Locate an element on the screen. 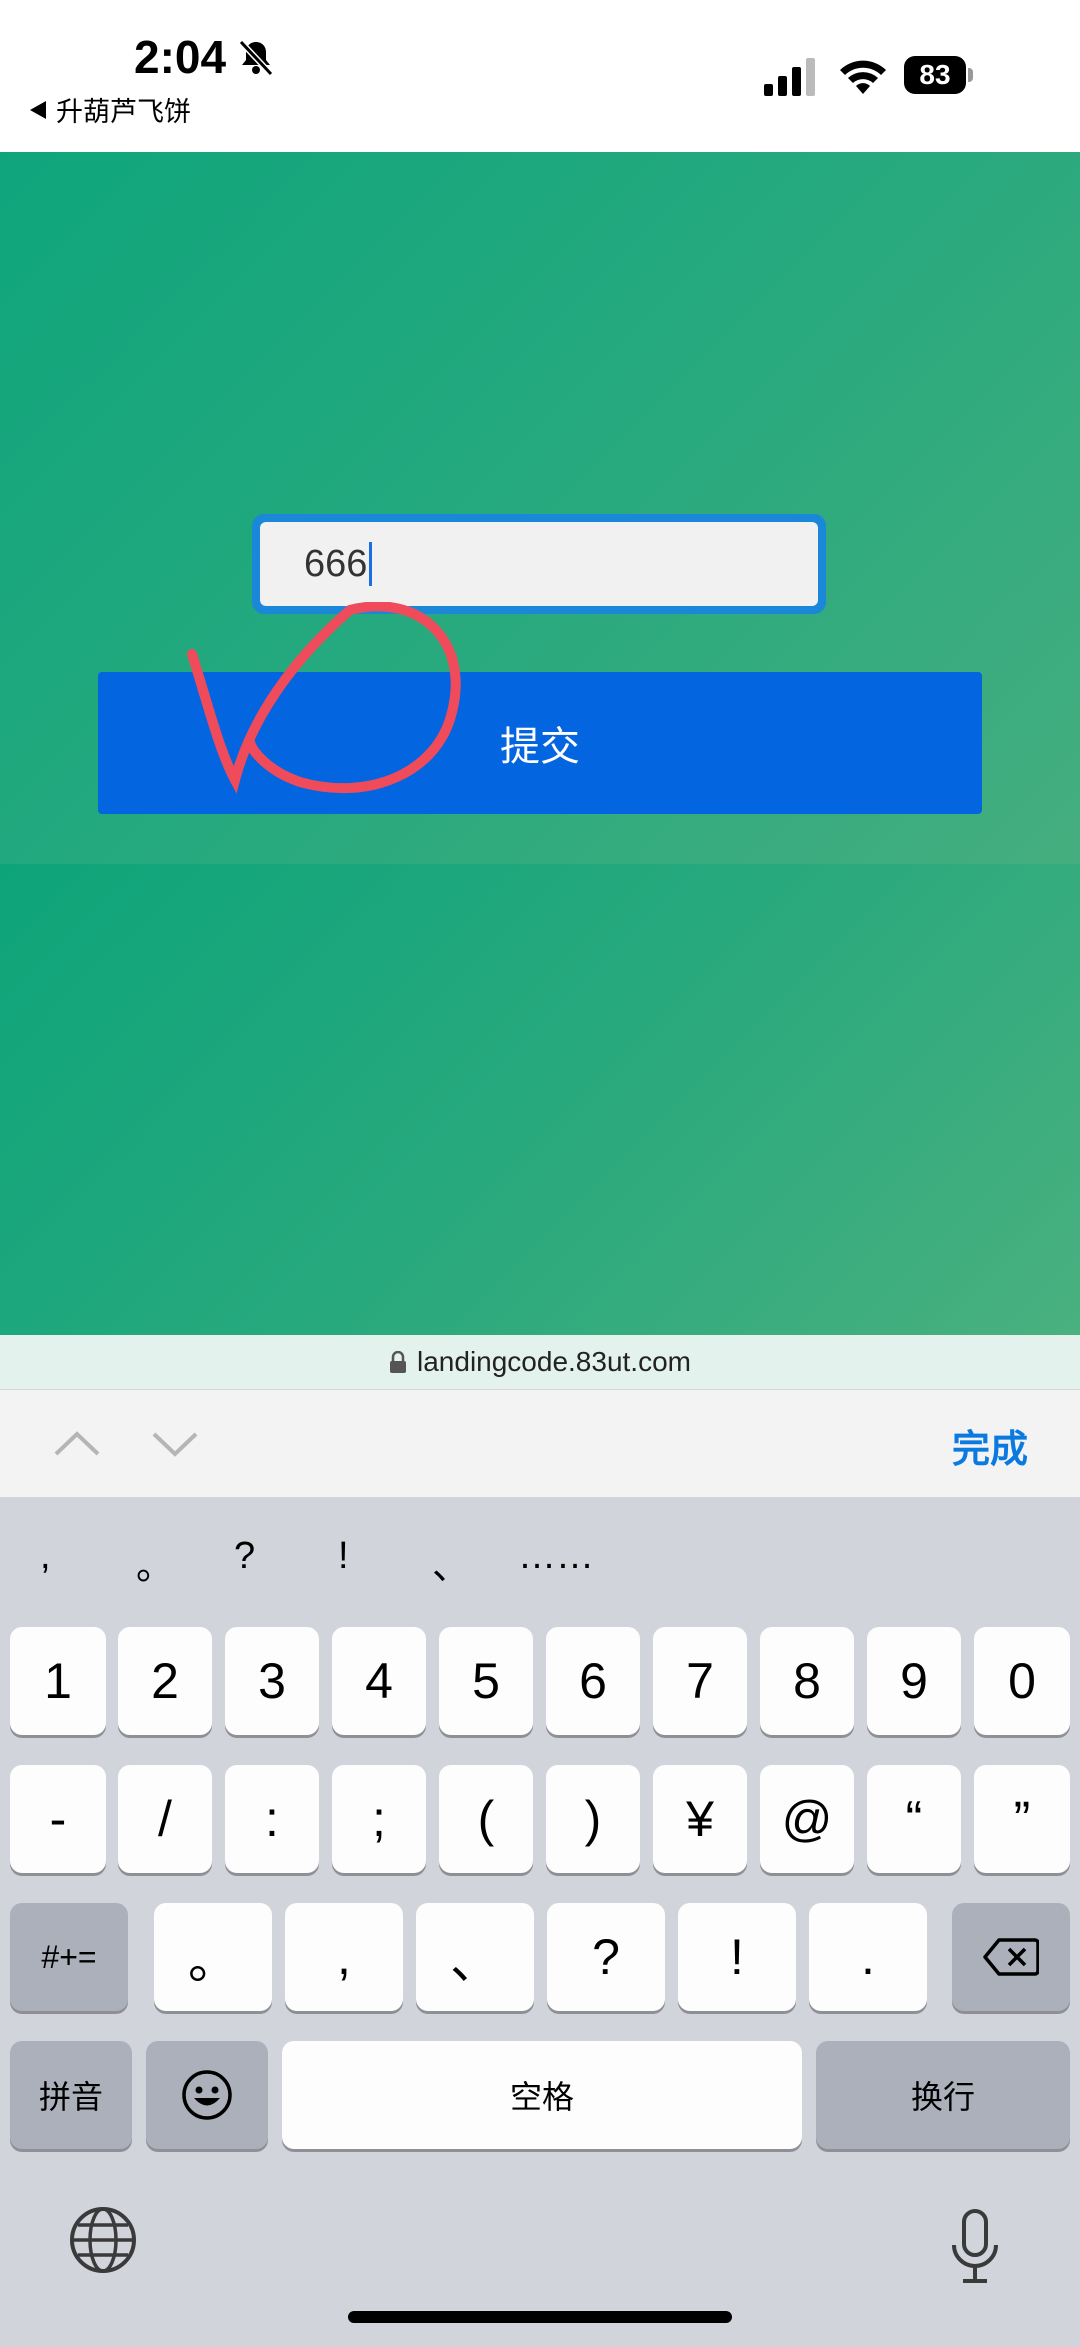  key-right-quote: ” is located at coordinates (1022, 1819).